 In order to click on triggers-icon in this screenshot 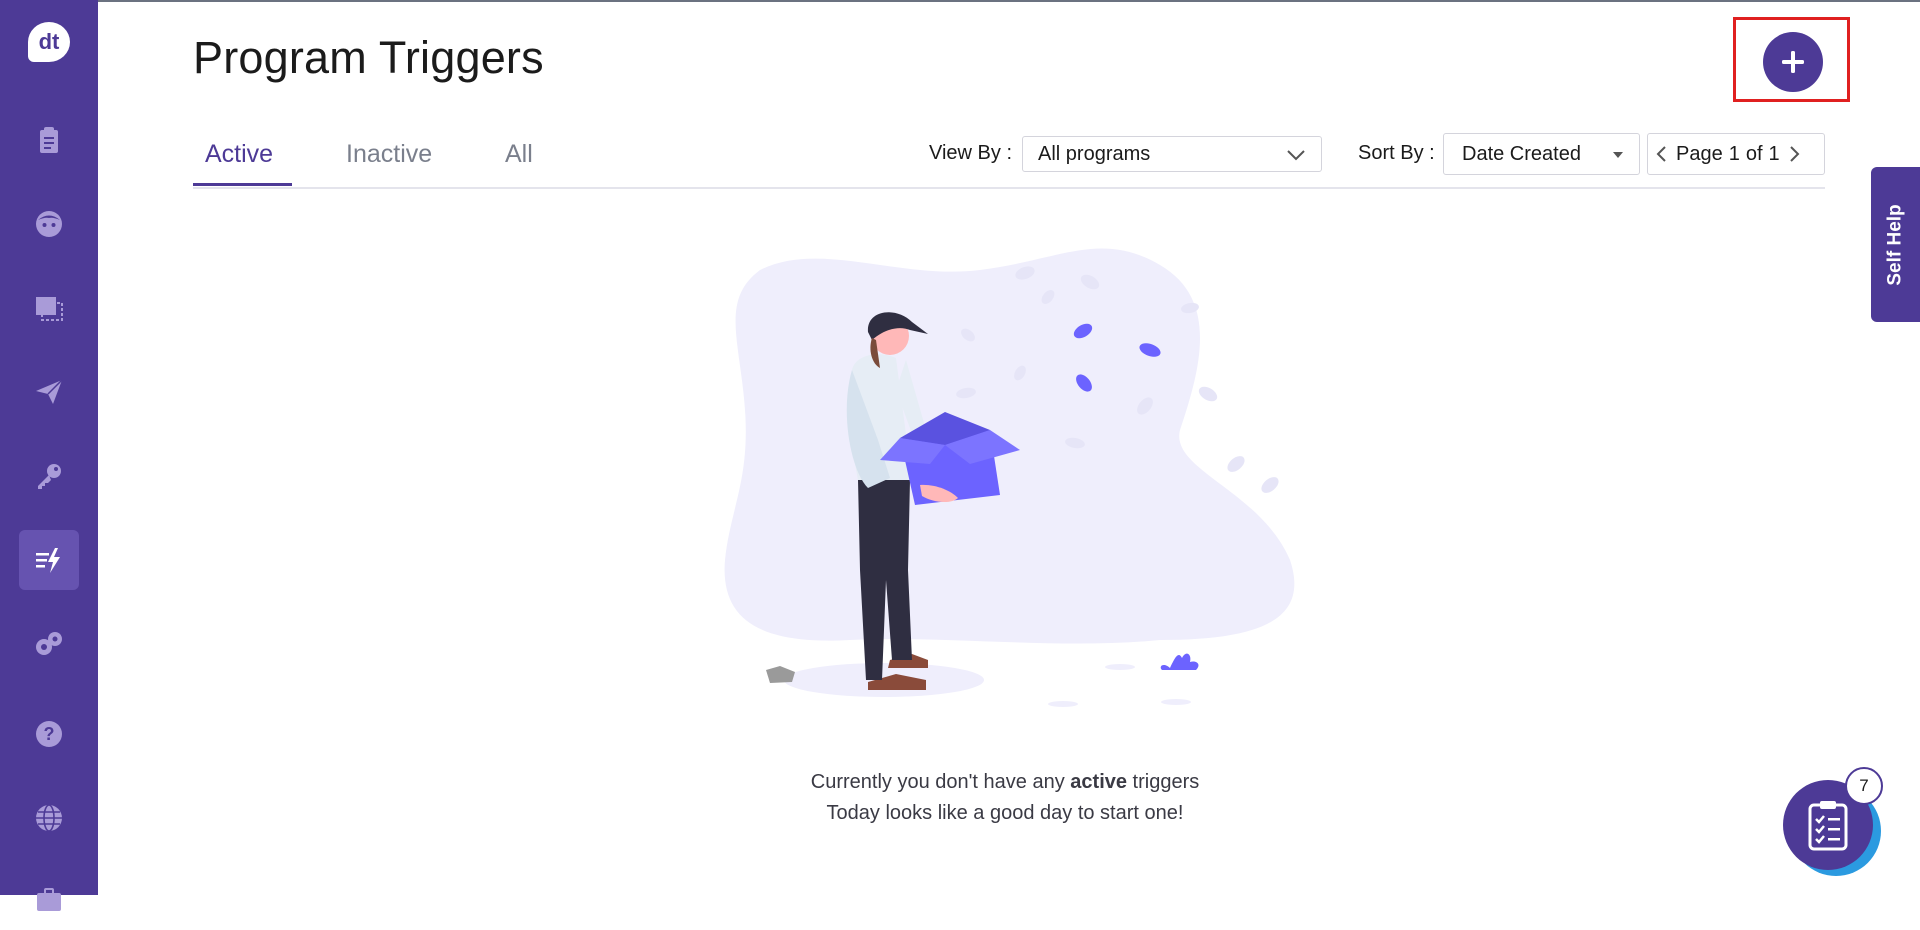, I will do `click(48, 560)`.